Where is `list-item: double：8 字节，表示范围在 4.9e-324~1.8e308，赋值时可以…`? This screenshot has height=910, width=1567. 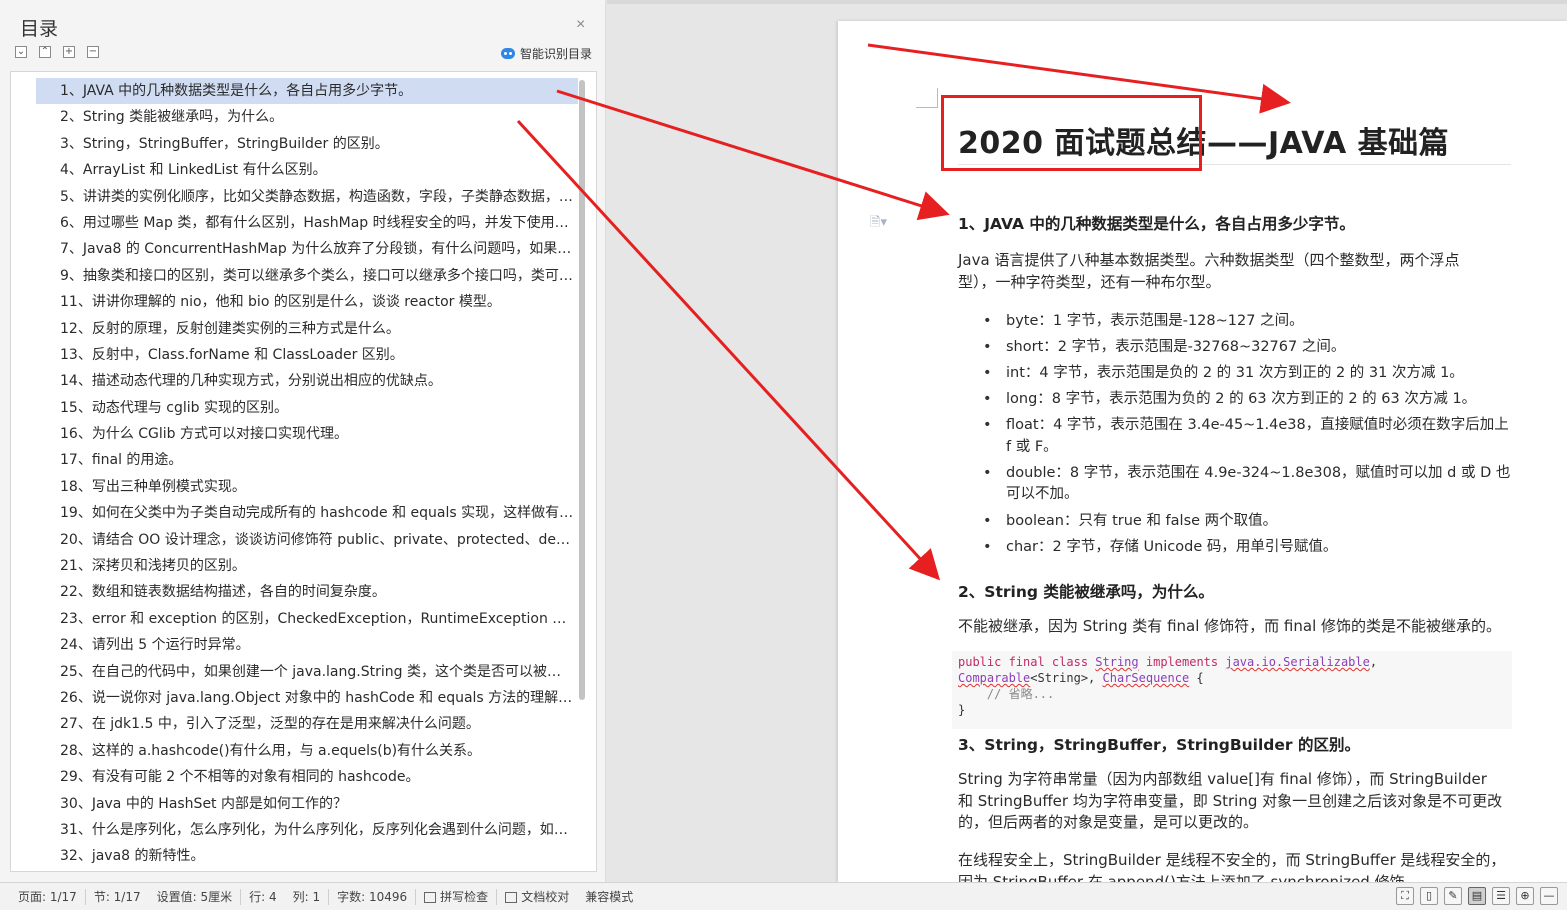
list-item: double：8 字节，表示范围在 4.9e-324~1.8e308，赋值时可以… is located at coordinates (1248, 484).